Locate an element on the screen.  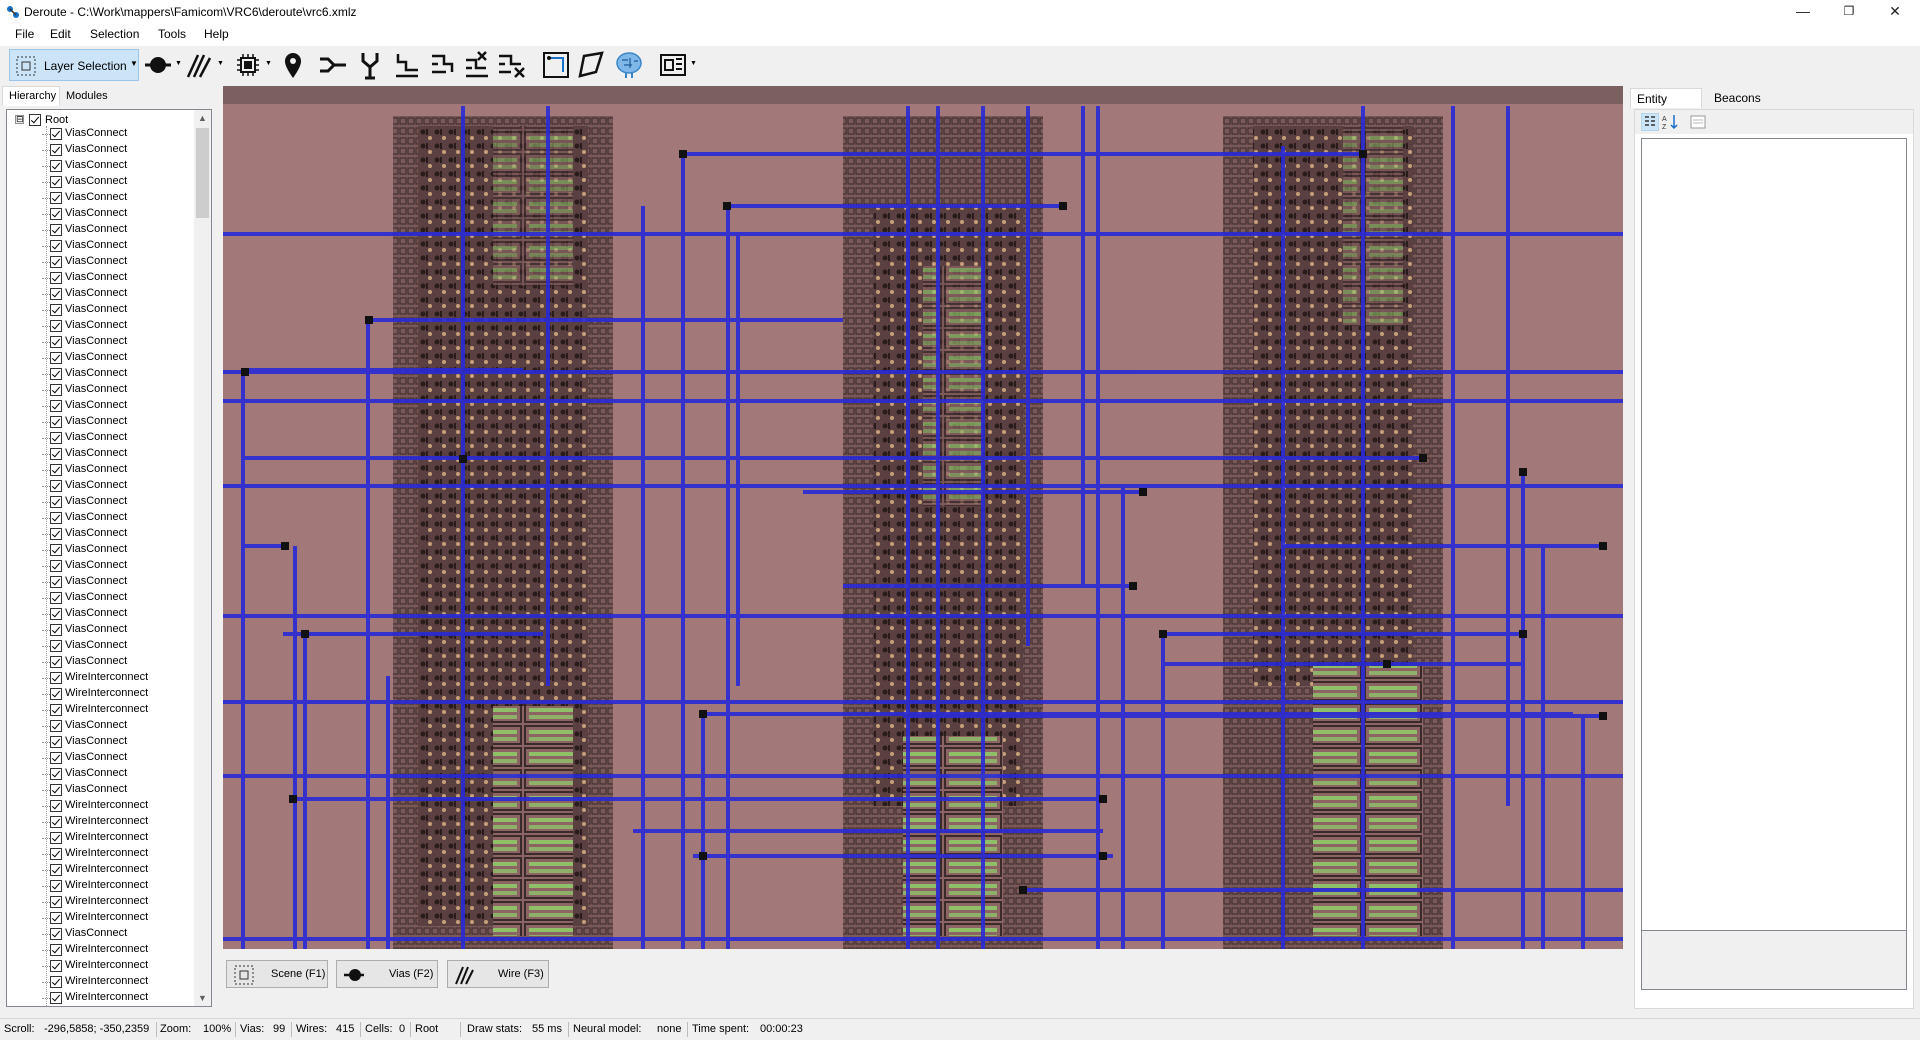
property-grid is located at coordinates (1774, 541).